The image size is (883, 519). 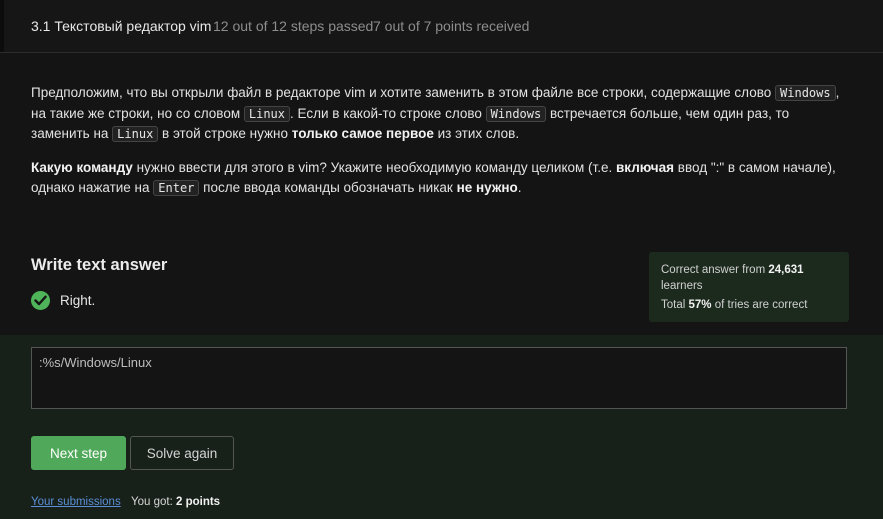 I want to click on answer-textarea: :%s/Windows/Linux, so click(x=439, y=378).